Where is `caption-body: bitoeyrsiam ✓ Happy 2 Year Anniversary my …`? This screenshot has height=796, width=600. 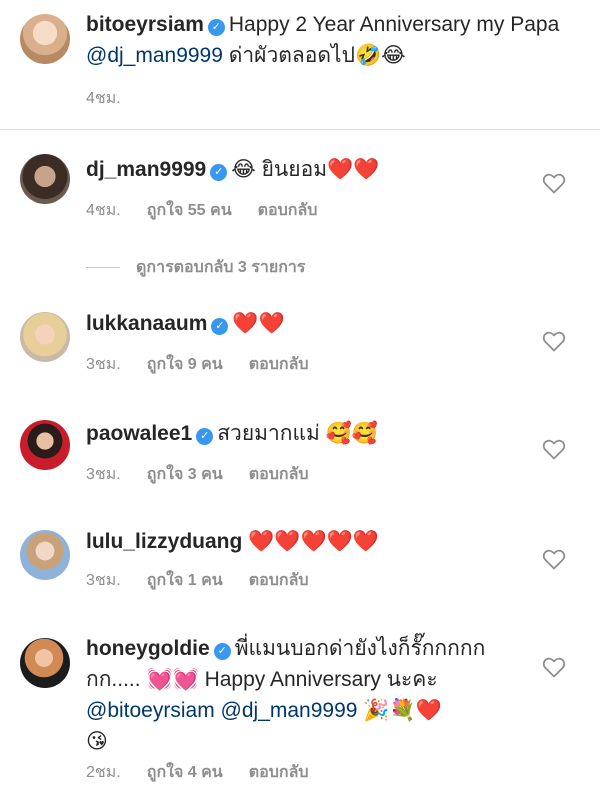 caption-body: bitoeyrsiam ✓ Happy 2 Year Anniversary my … is located at coordinates (328, 40).